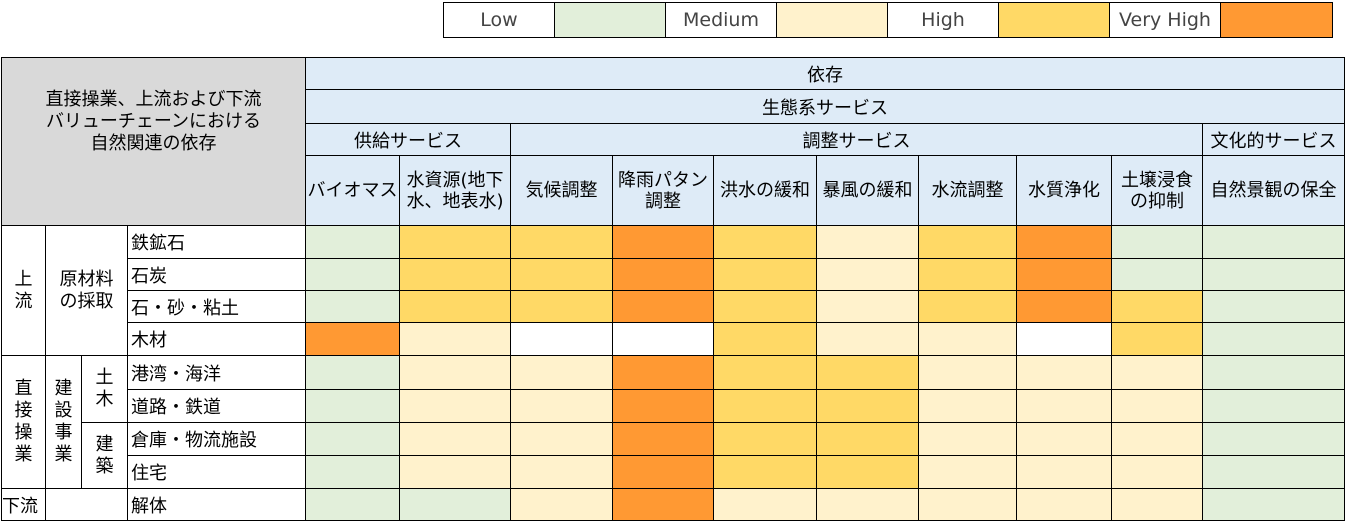  Describe the element at coordinates (216, 339) in the screenshot. I see `row-label: 木材` at that location.